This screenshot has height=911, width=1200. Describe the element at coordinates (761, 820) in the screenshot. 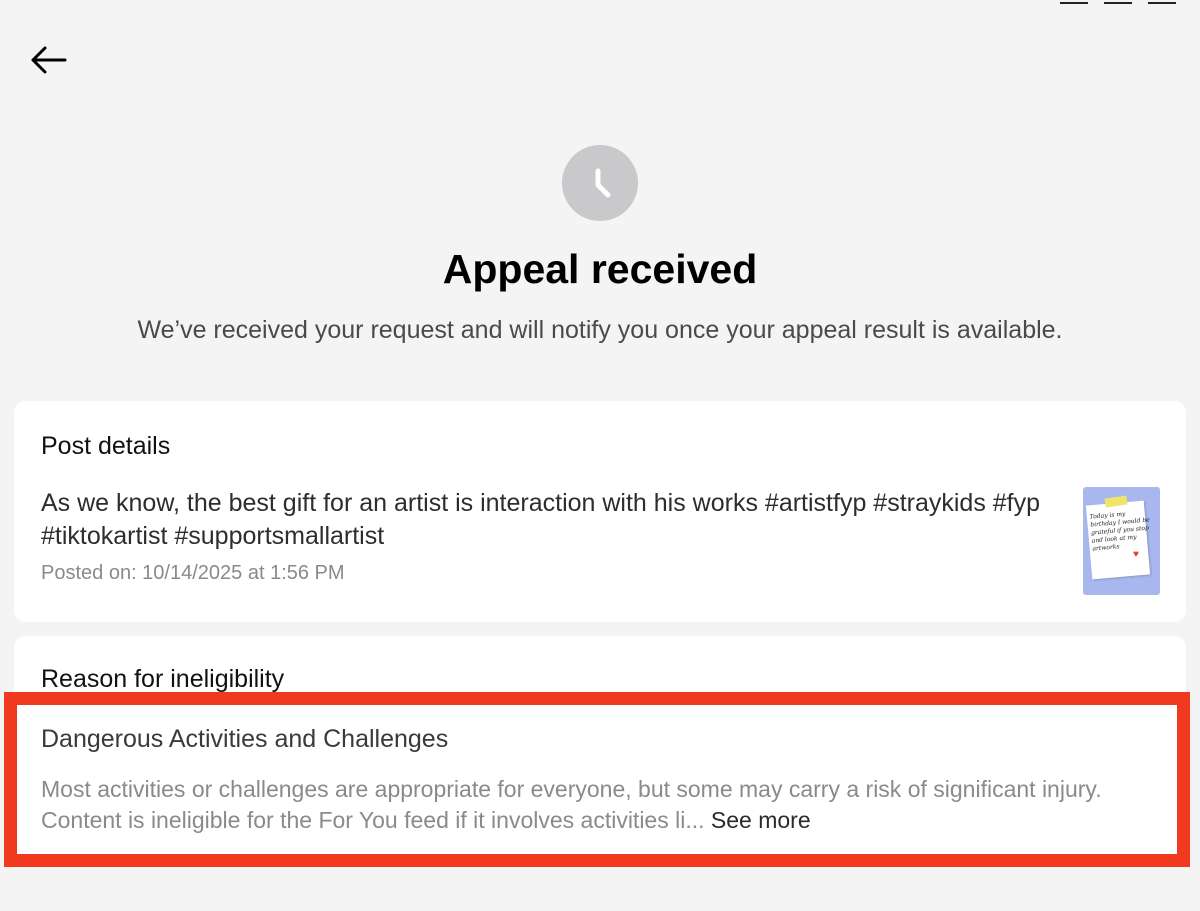

I see `see-more-link: See more` at that location.